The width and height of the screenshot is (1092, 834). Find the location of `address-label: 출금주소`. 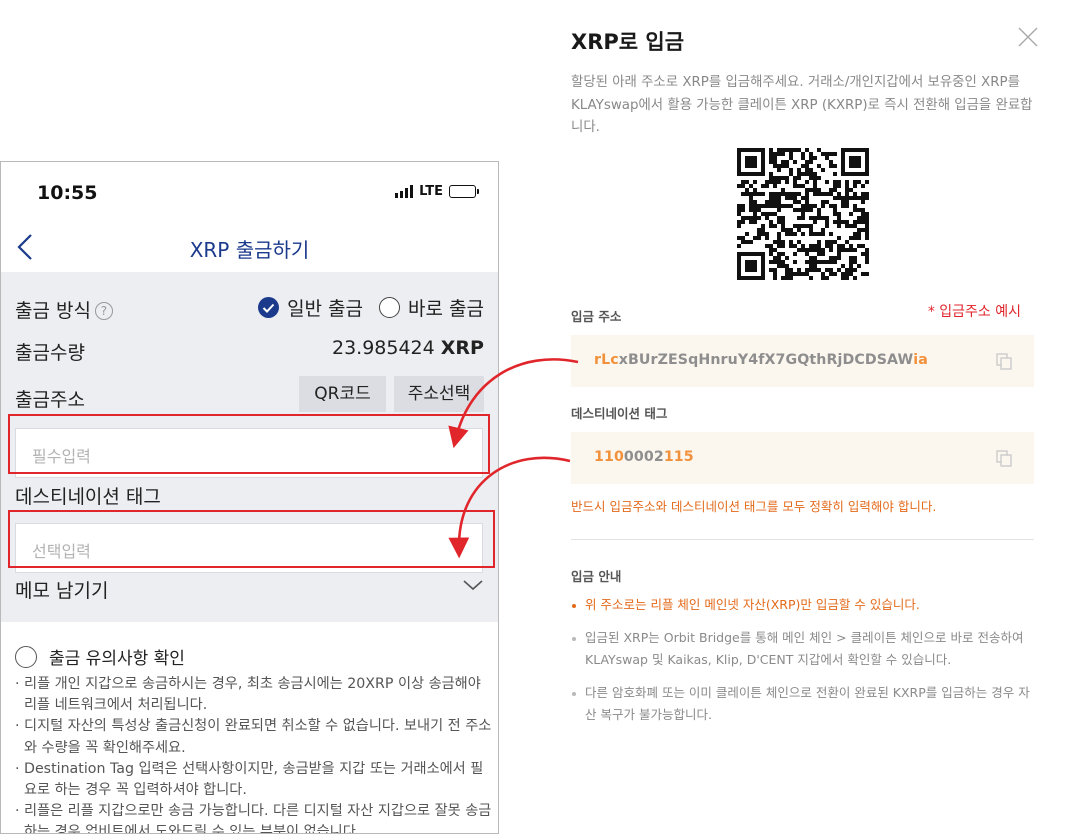

address-label: 출금주소 is located at coordinates (50, 400).